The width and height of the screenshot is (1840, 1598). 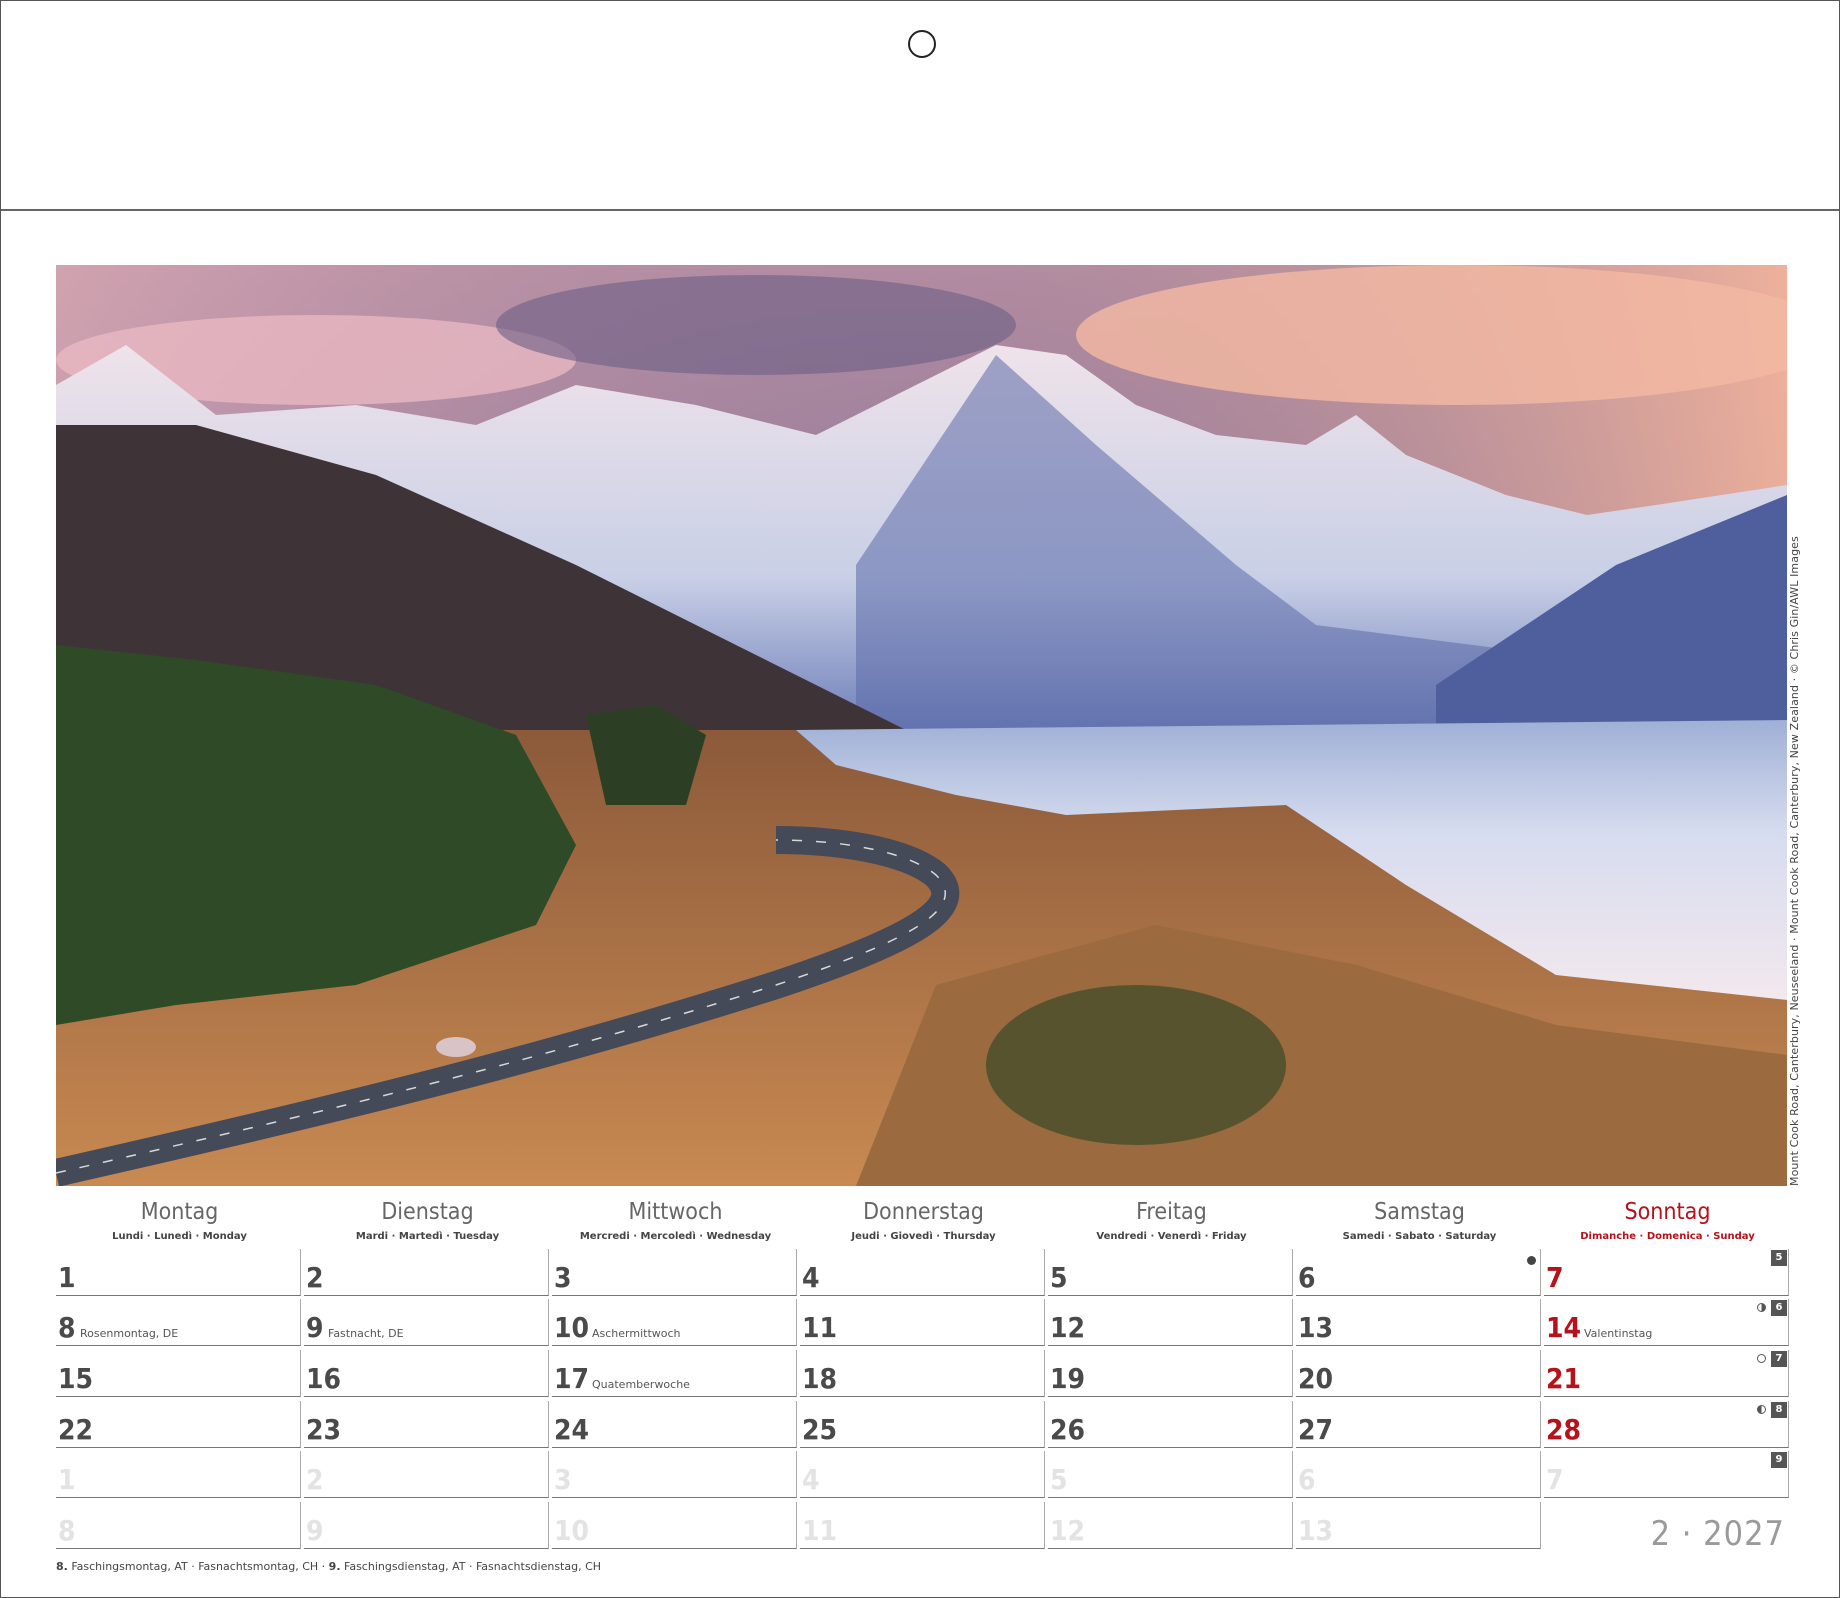 What do you see at coordinates (179, 1212) in the screenshot?
I see `weekday-name: Montag` at bounding box center [179, 1212].